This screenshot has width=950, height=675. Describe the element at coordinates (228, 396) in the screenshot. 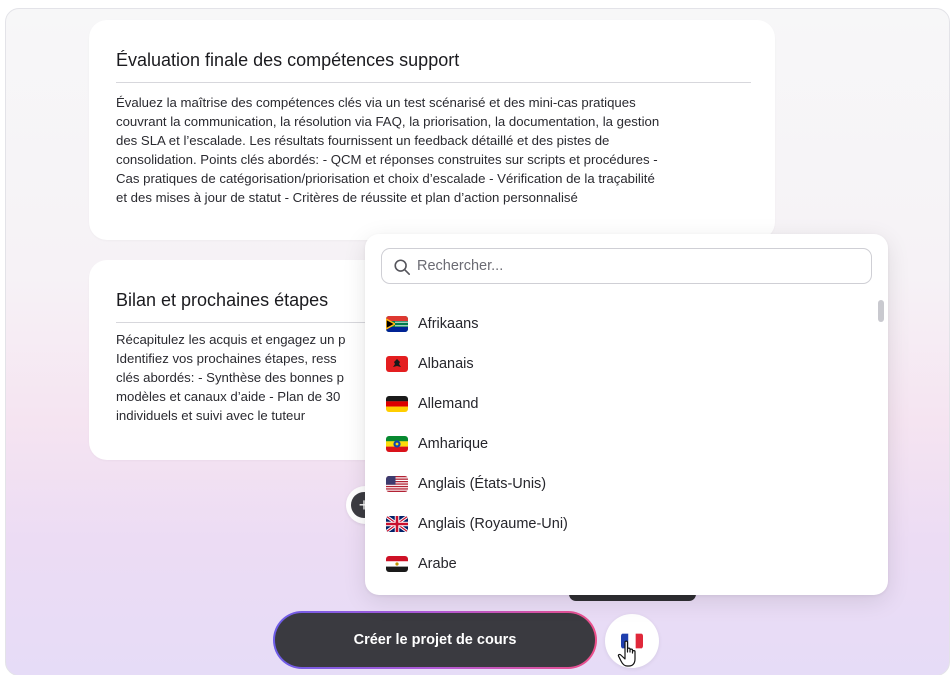

I see `description-line: modèles et canaux d’aide - Plan de 30` at that location.